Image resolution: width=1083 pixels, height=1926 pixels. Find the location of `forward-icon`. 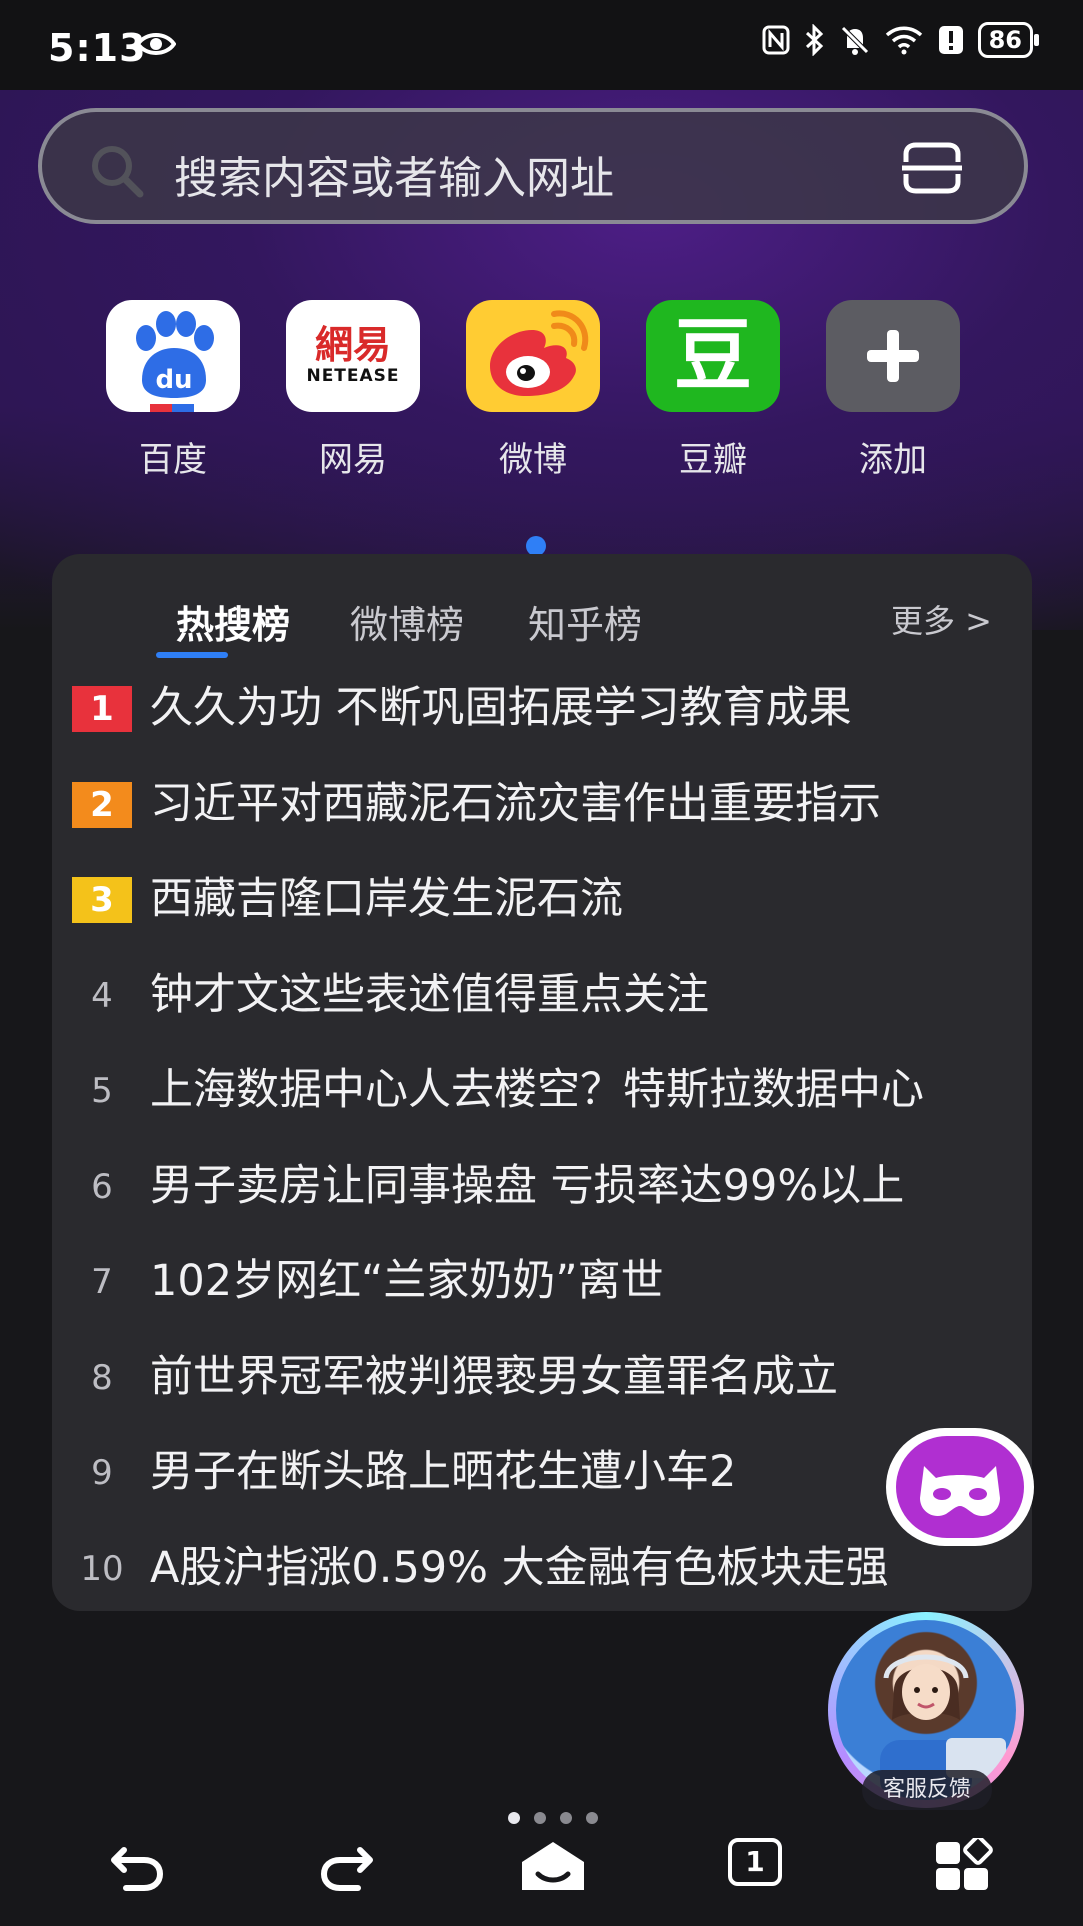

forward-icon is located at coordinates (346, 1865).